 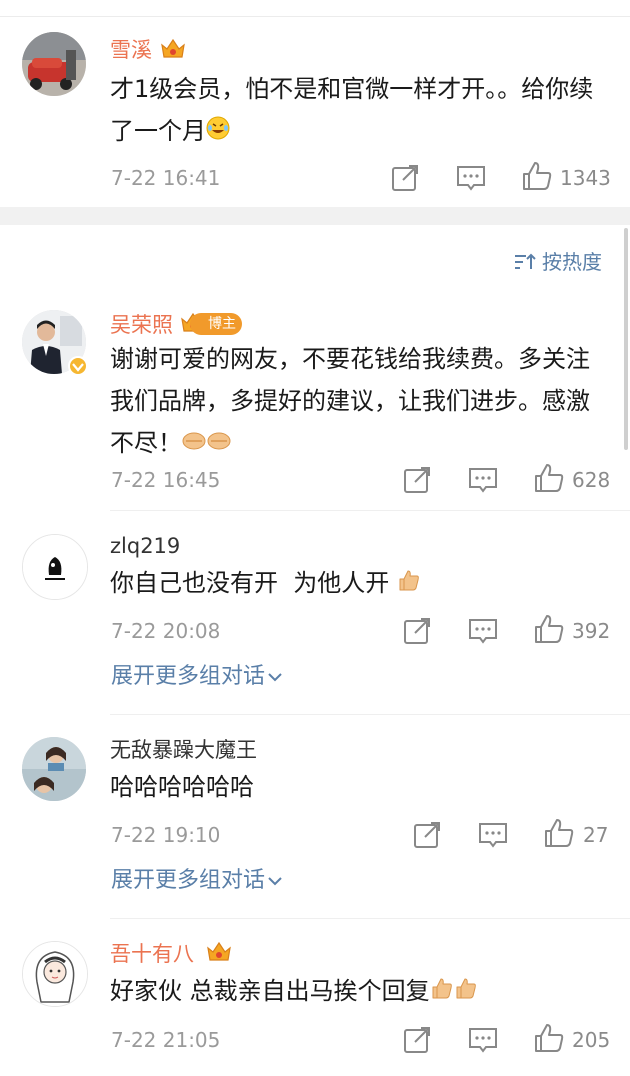 I want to click on scrollbar, so click(x=626, y=339).